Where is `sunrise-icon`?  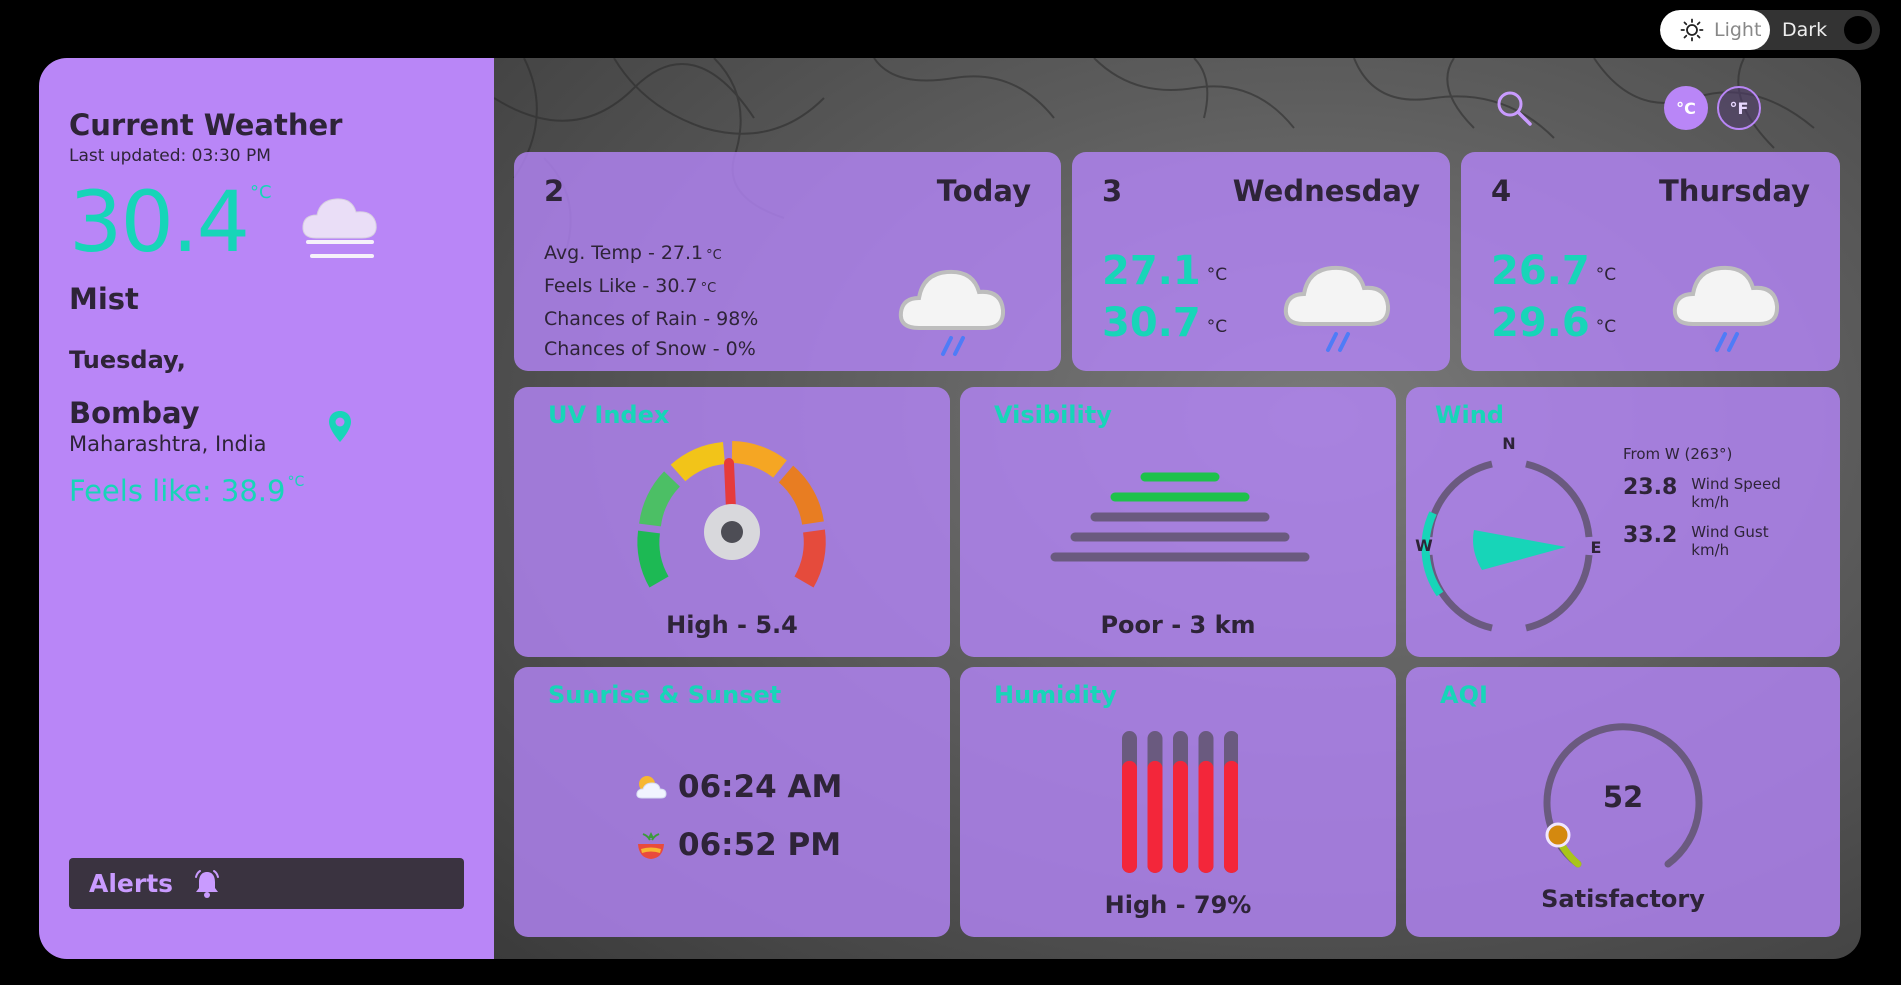 sunrise-icon is located at coordinates (651, 787).